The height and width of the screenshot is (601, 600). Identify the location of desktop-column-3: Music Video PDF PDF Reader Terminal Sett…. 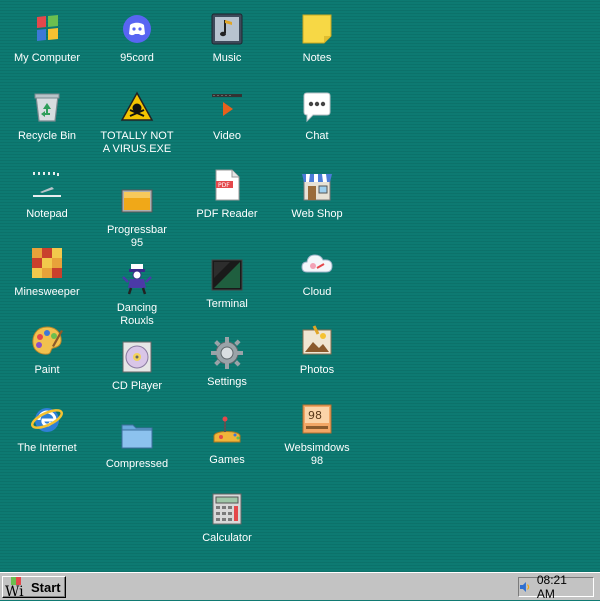
(227, 291).